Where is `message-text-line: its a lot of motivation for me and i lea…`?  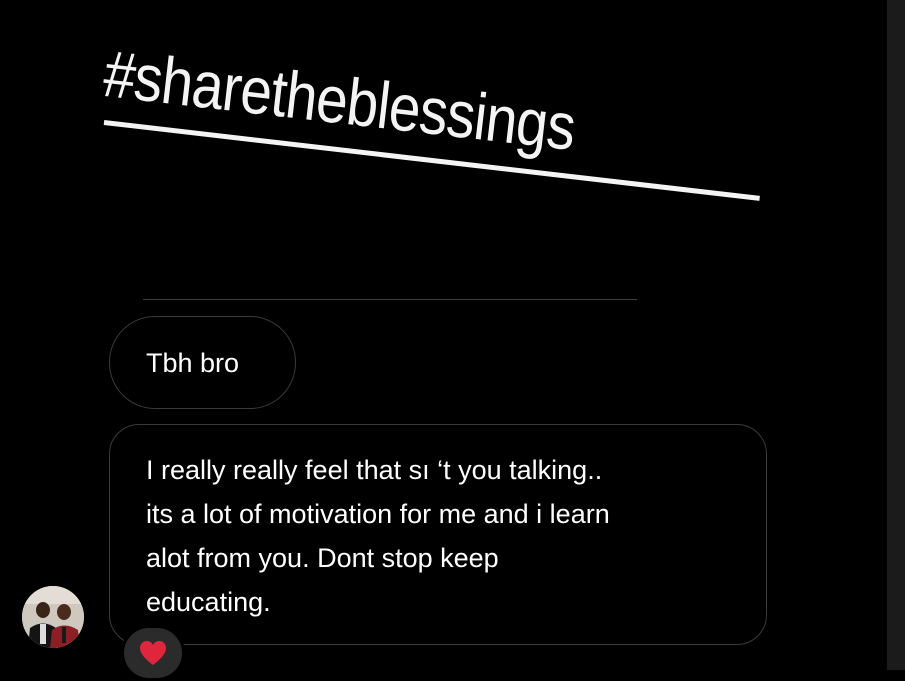
message-text-line: its a lot of motivation for me and i lea… is located at coordinates (378, 514).